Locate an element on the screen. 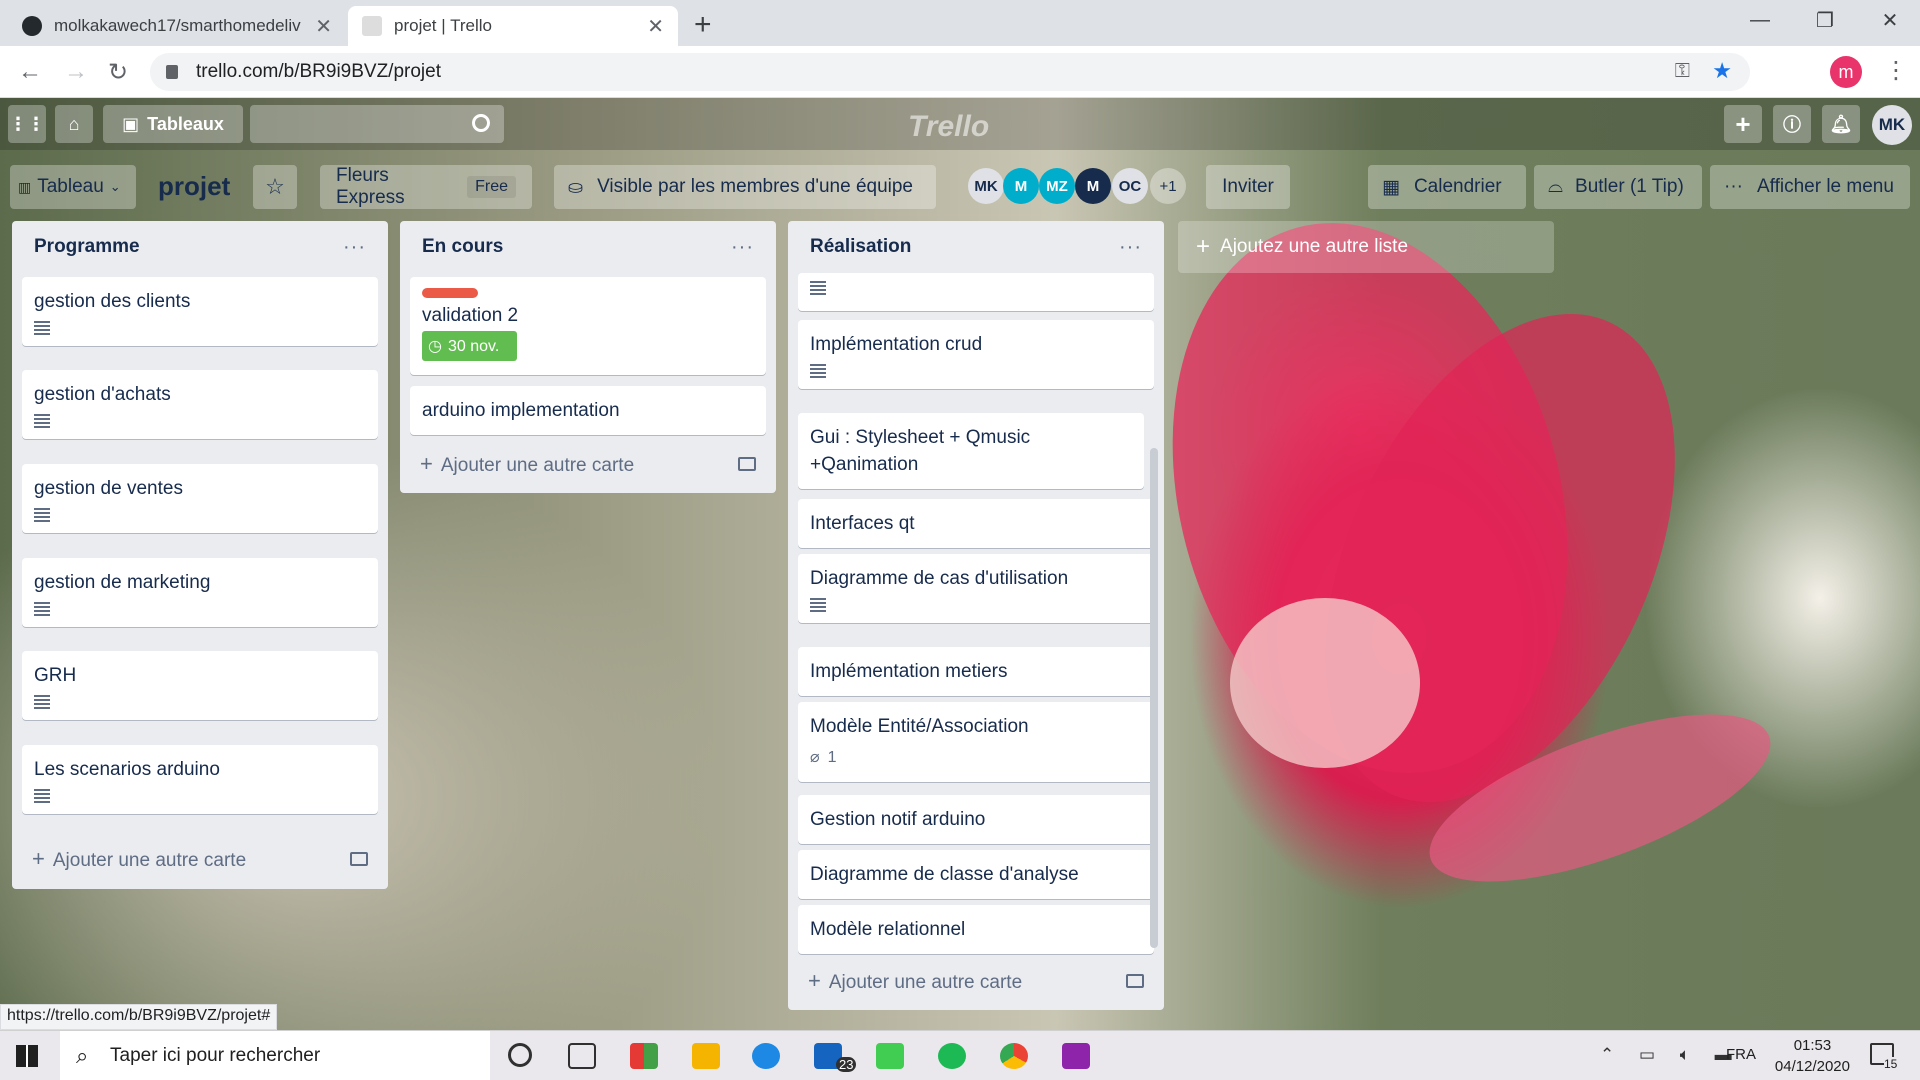 This screenshot has width=1920, height=1080. trello-logo: Trello is located at coordinates (948, 127).